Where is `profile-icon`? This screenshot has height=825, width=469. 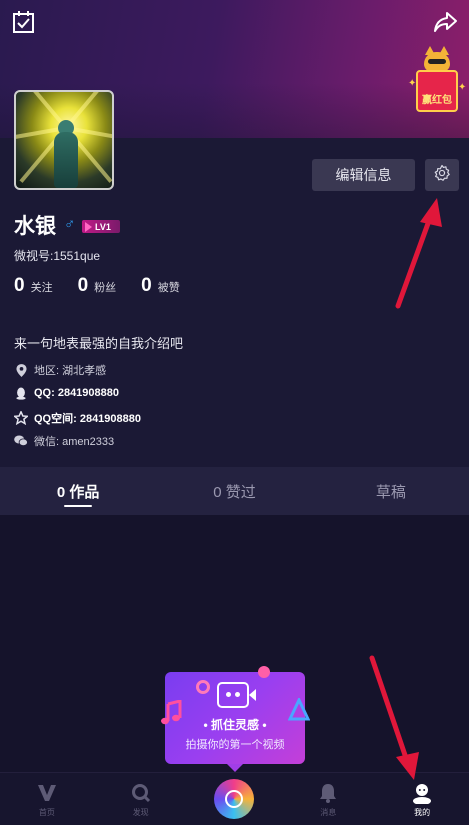
profile-icon is located at coordinates (422, 793).